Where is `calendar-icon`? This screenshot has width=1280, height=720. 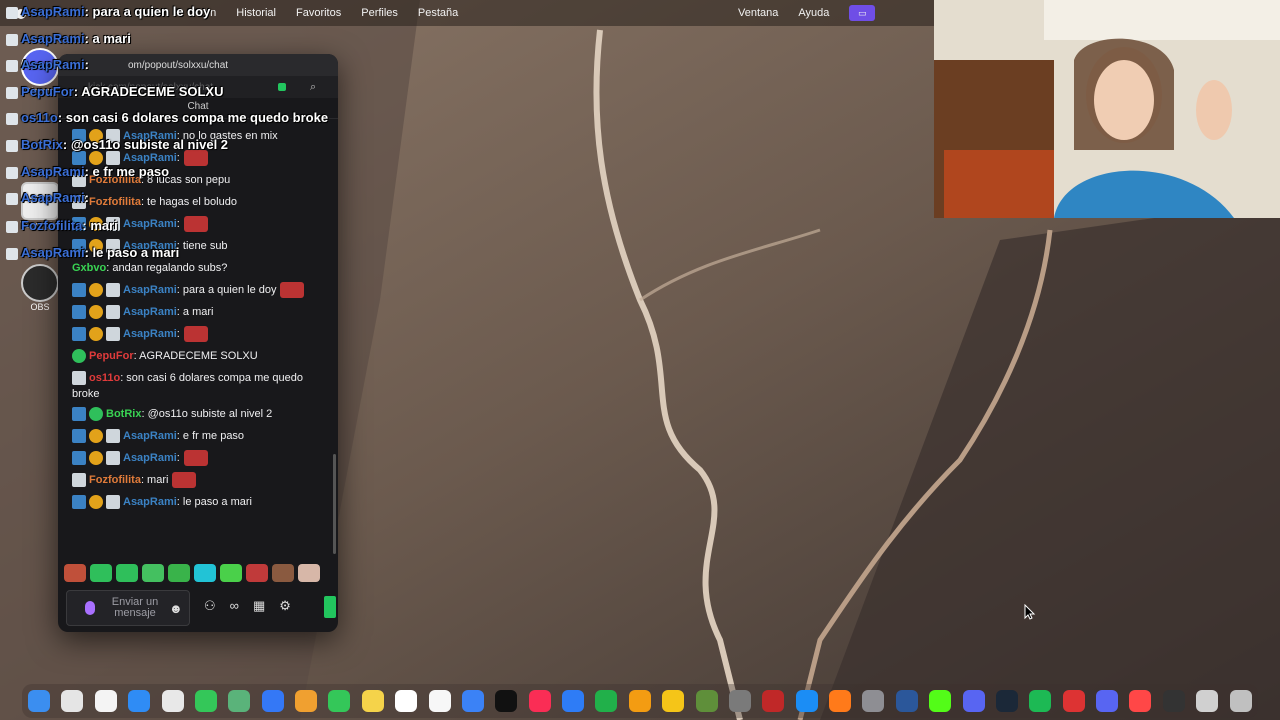
calendar-icon is located at coordinates (105, 701).